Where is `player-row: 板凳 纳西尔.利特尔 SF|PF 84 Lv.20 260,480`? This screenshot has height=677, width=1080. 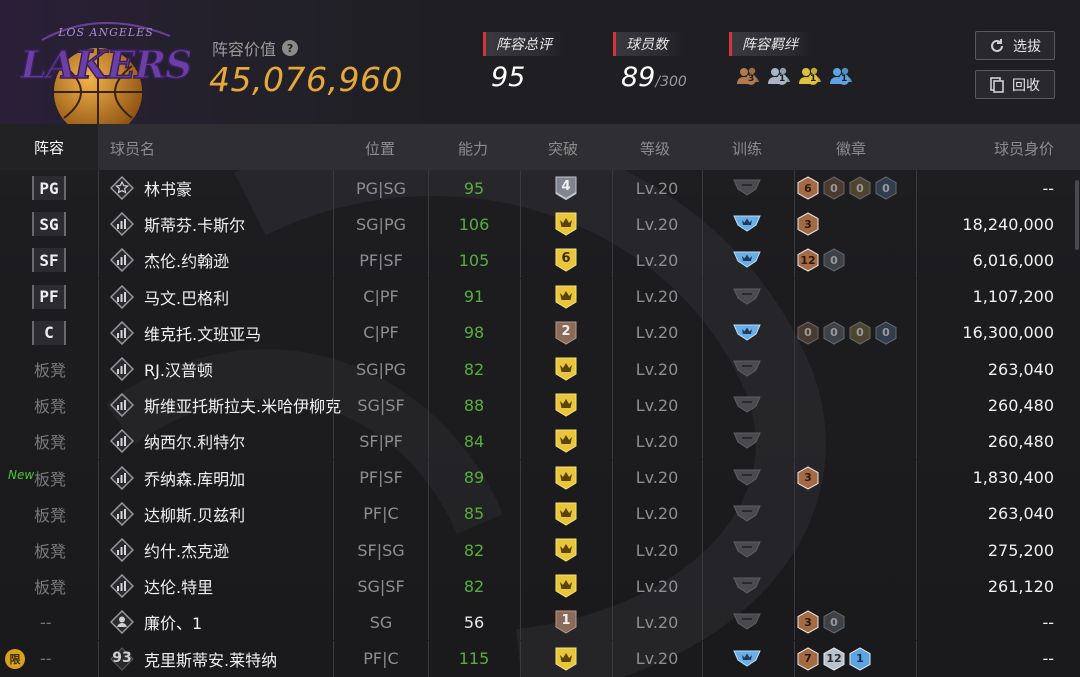
player-row: 板凳 纳西尔.利特尔 SF|PF 84 Lv.20 260,480 is located at coordinates (540, 441).